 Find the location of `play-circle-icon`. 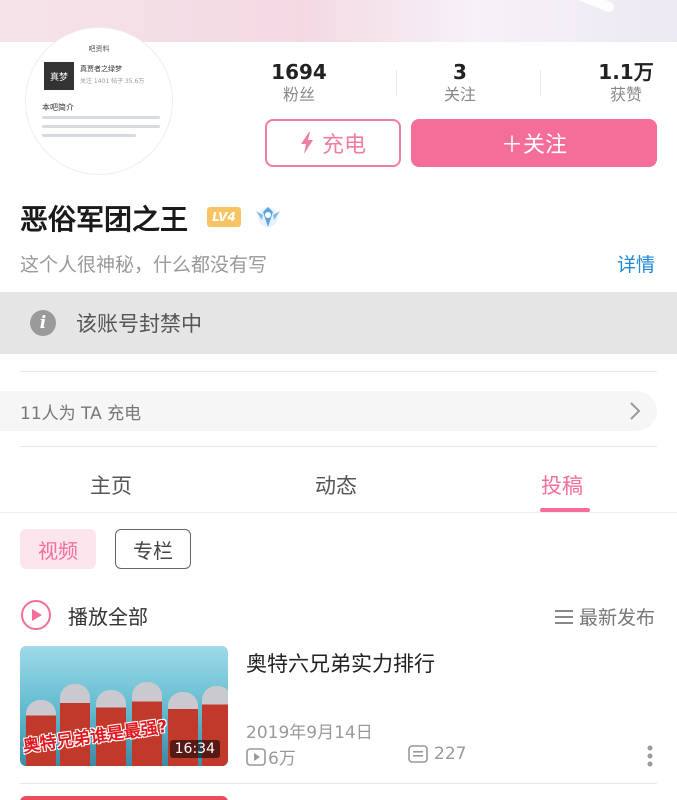

play-circle-icon is located at coordinates (36, 615).